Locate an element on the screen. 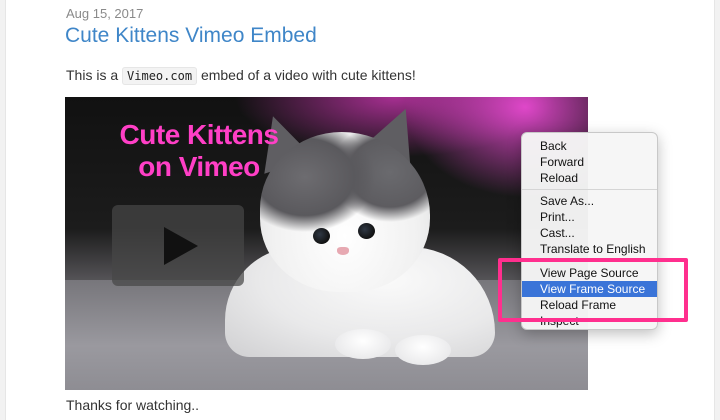 Image resolution: width=720 pixels, height=420 pixels. menu-item-back: Back is located at coordinates (589, 146).